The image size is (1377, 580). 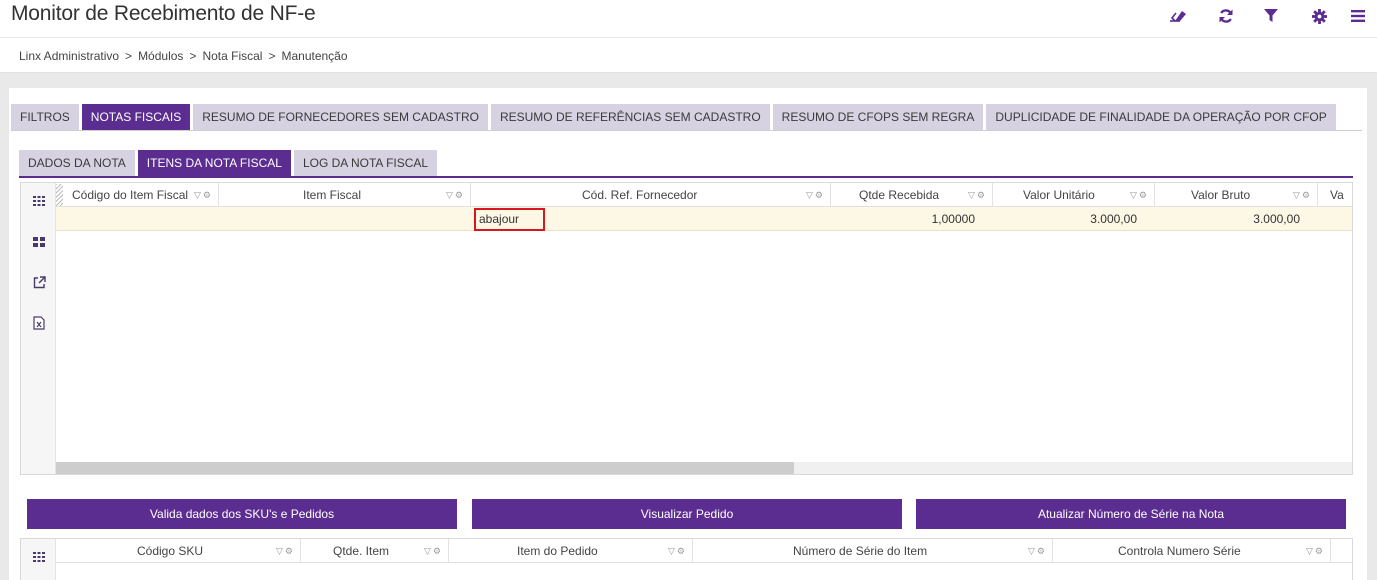 I want to click on horizontal-scrollbar, so click(x=704, y=468).